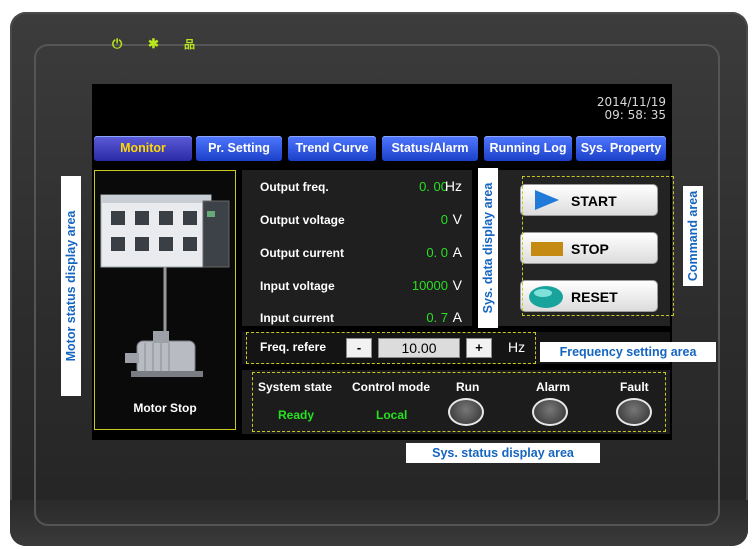 The height and width of the screenshot is (549, 754). What do you see at coordinates (437, 317) in the screenshot?
I see `input-current-value: 0. 7` at bounding box center [437, 317].